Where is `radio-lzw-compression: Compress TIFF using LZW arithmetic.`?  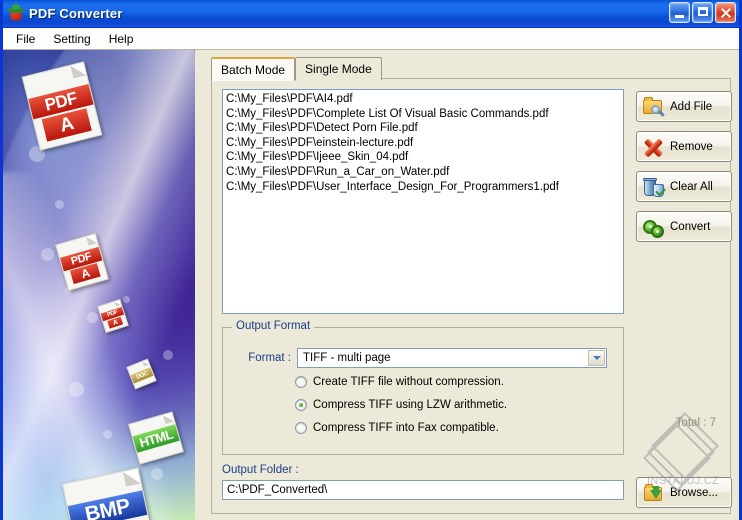
radio-lzw-compression: Compress TIFF using LZW arithmetic. is located at coordinates (401, 405).